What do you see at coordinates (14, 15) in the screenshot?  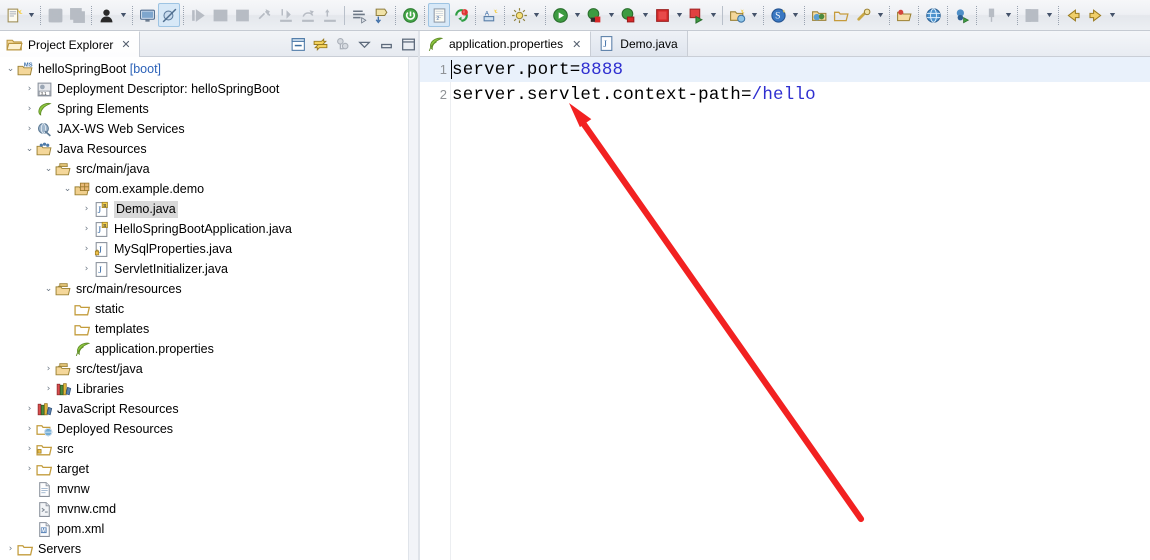 I see `new-wizard-icon` at bounding box center [14, 15].